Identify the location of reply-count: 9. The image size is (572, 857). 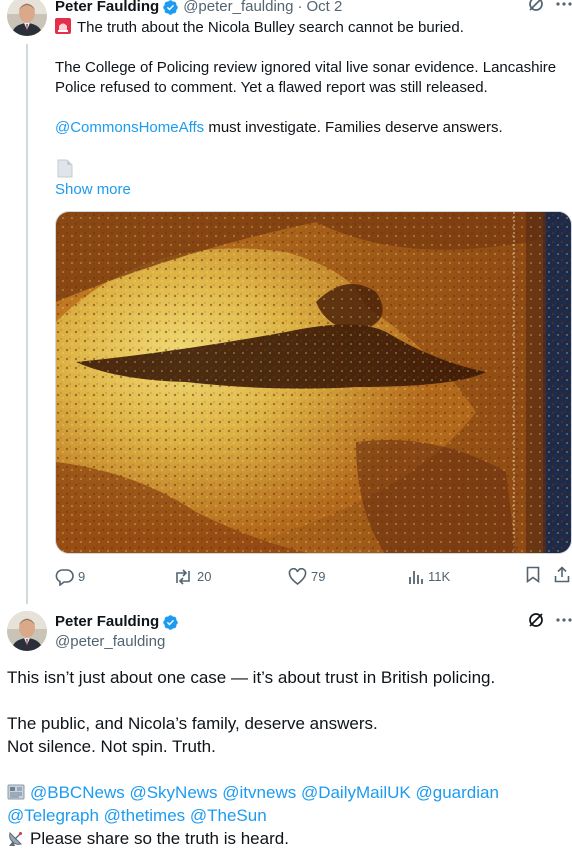
(82, 576).